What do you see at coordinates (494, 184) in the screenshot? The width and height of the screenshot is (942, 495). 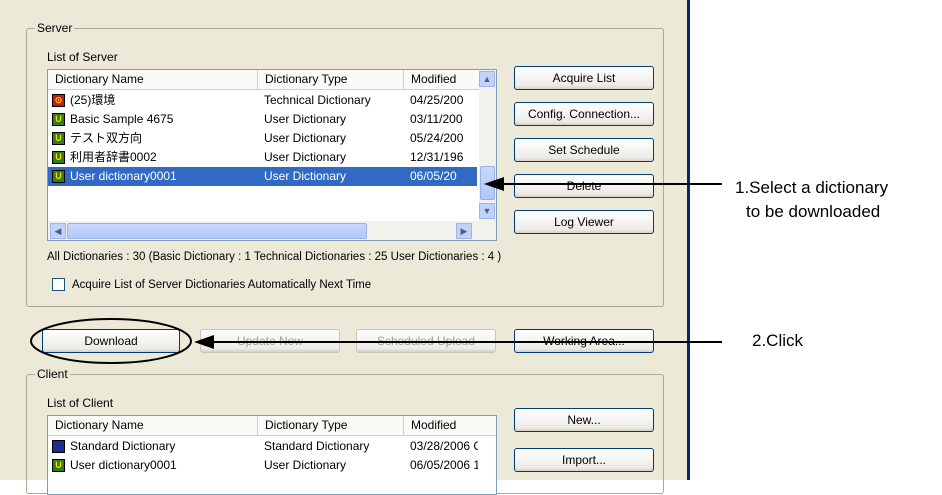 I see `step1-arrowhead` at bounding box center [494, 184].